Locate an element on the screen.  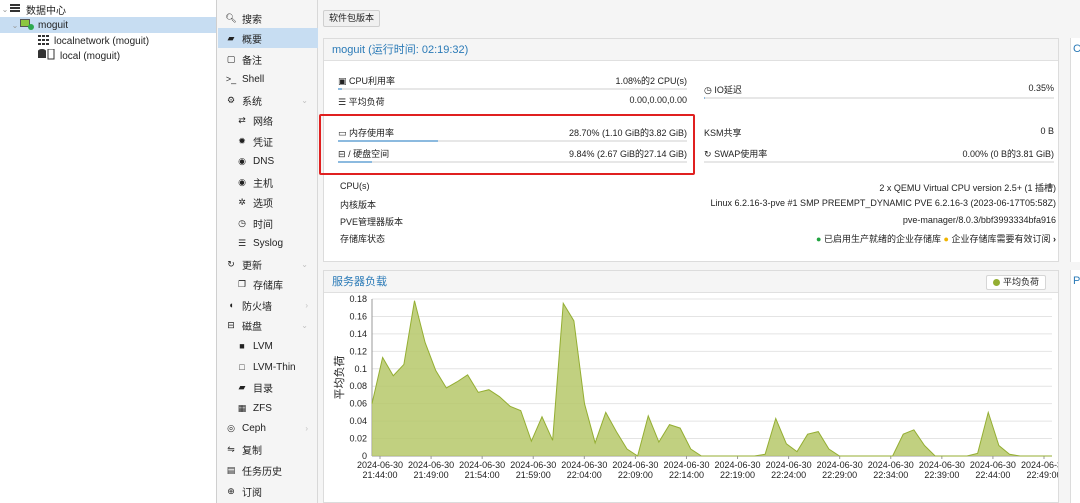
nav-certificates: ✹ 凭证 is located at coordinates (268, 141).